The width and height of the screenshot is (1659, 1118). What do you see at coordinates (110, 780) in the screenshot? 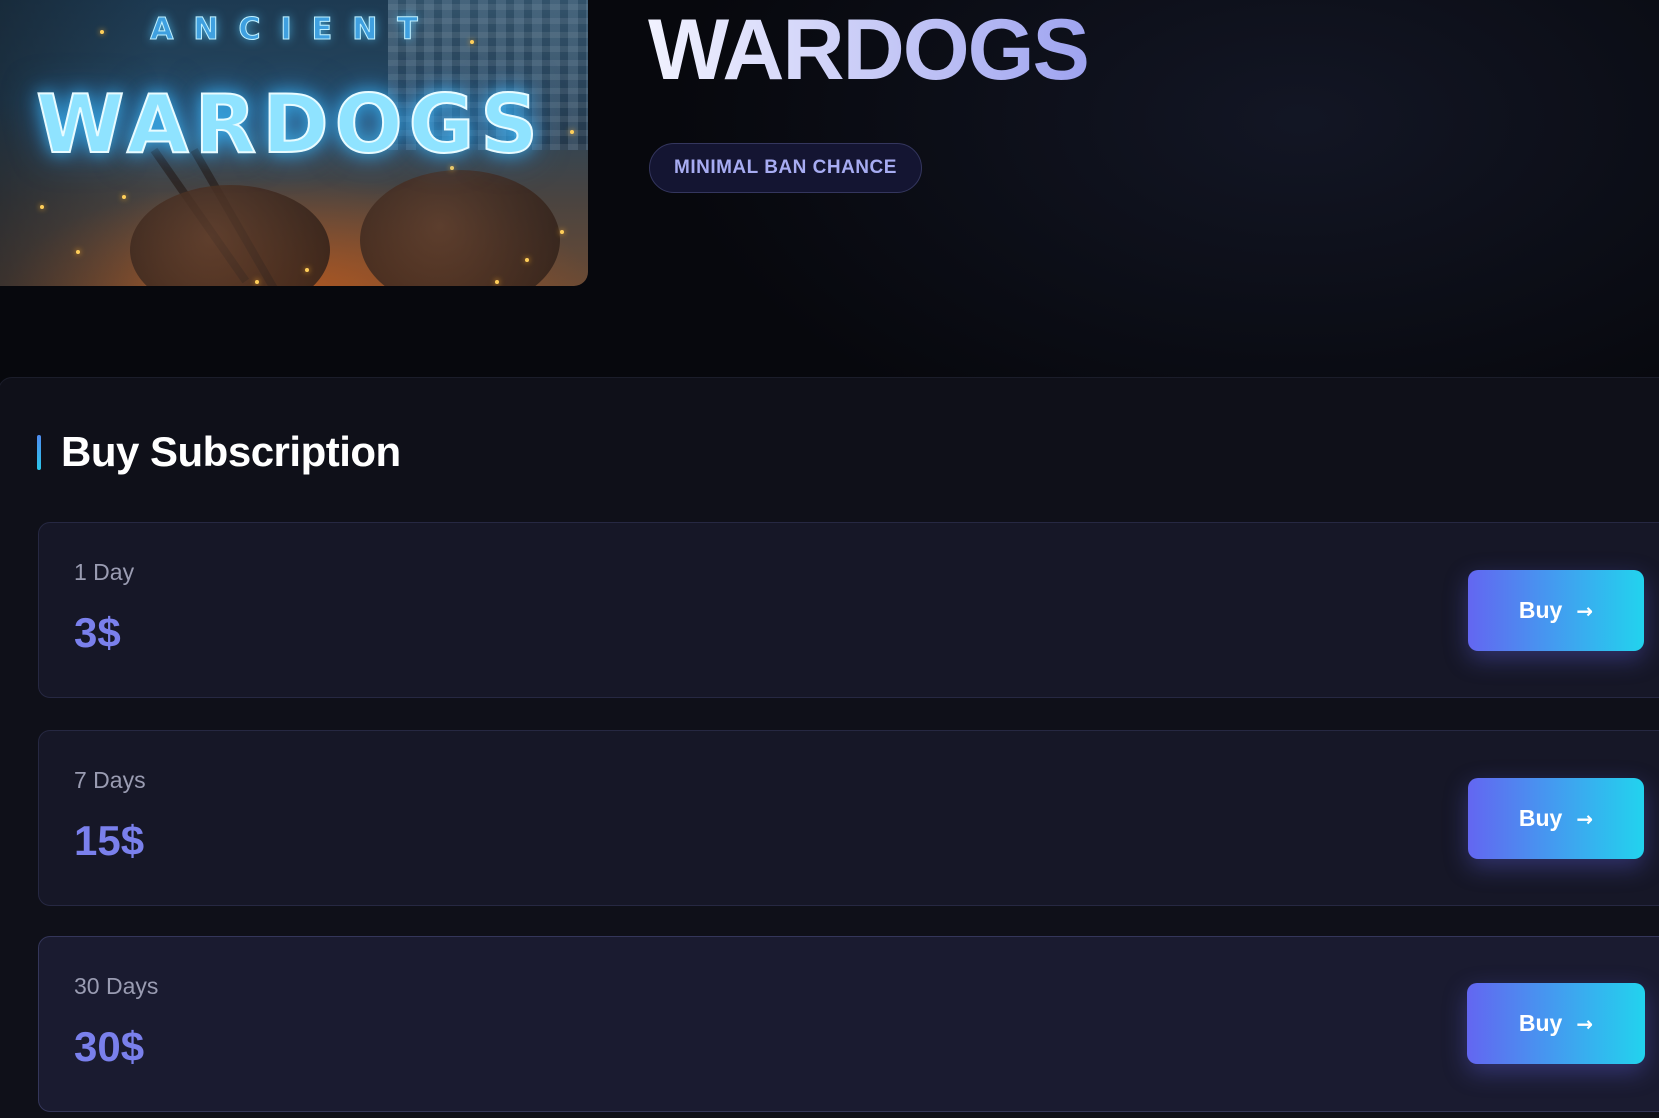
I see `plan-duration: 7 Days` at bounding box center [110, 780].